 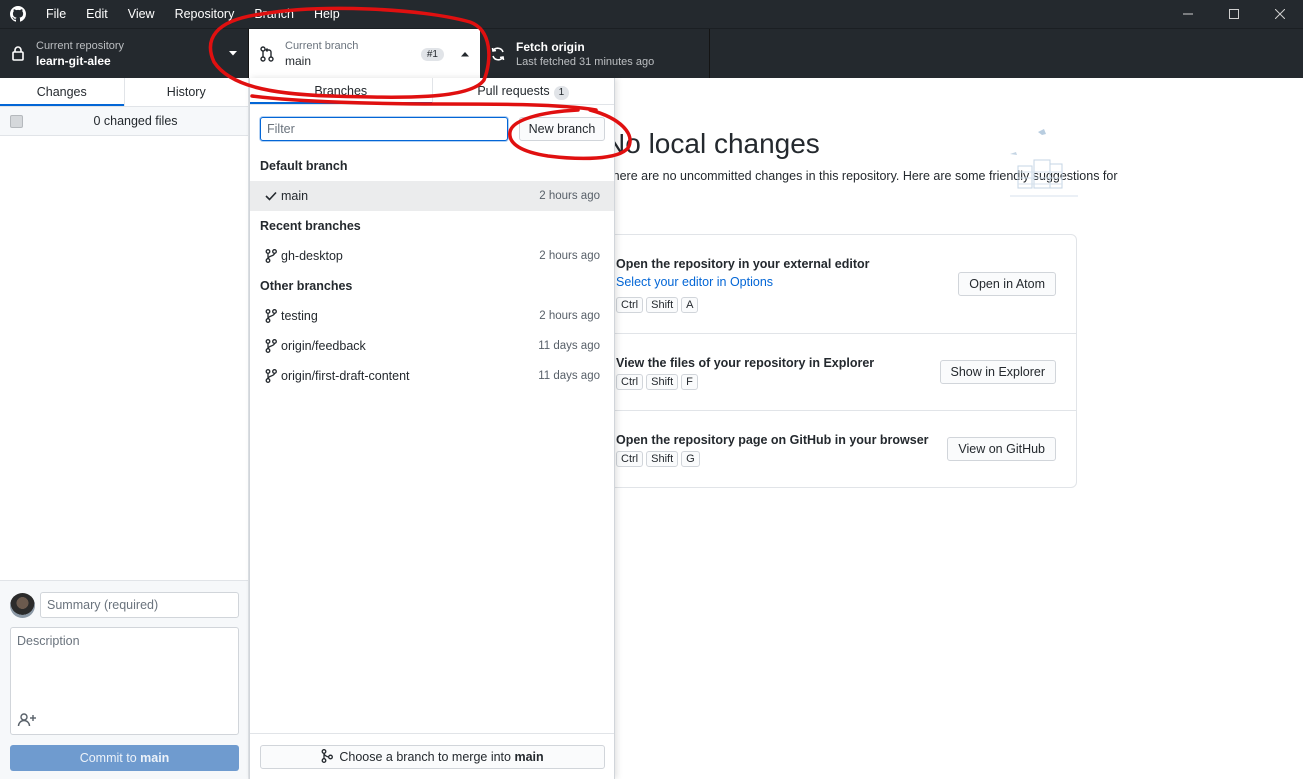 I want to click on pull-request-icon, so click(x=267, y=54).